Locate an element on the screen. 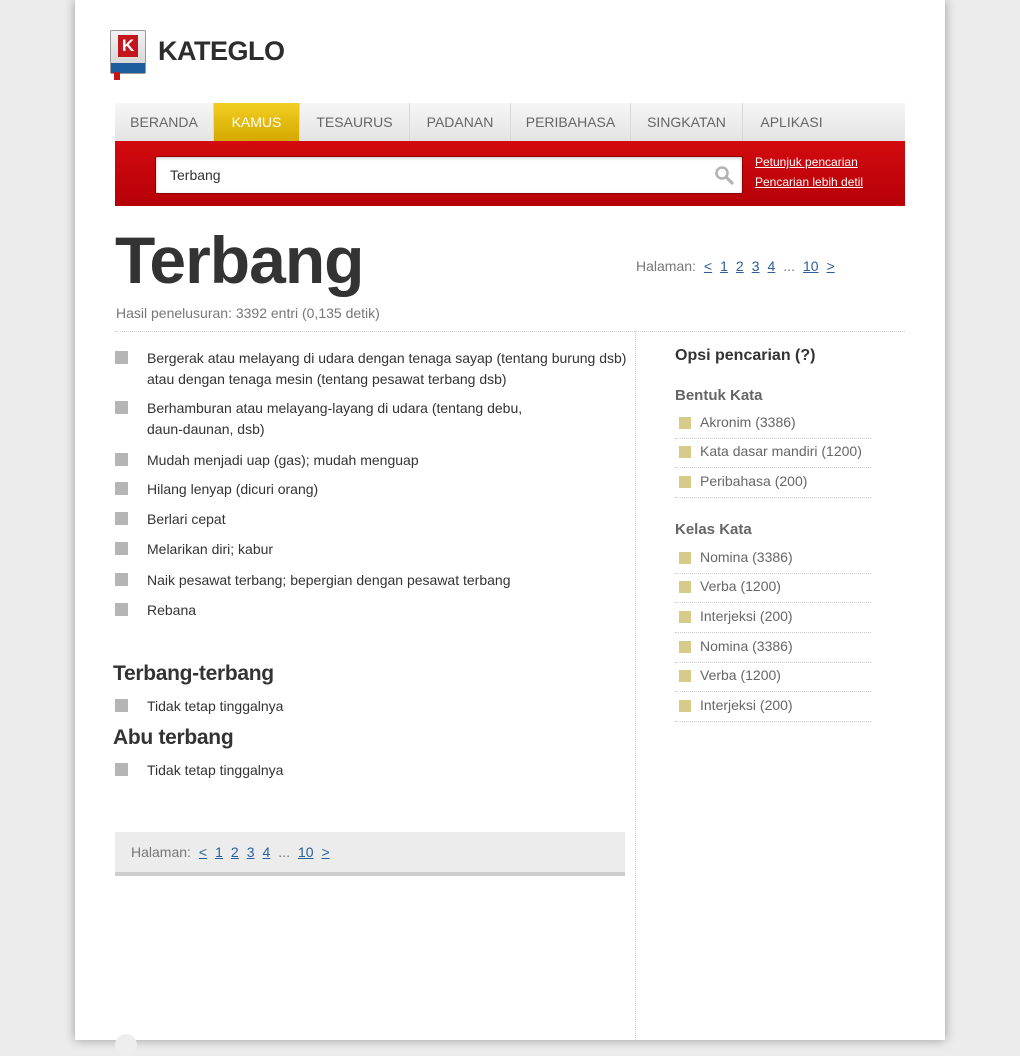 This screenshot has height=1056, width=1020. advanced-search-link: Pencarian lebih detil is located at coordinates (809, 182).